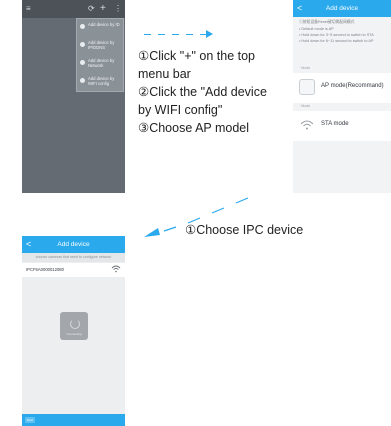  I want to click on more-icon: ⋮, so click(118, 9).